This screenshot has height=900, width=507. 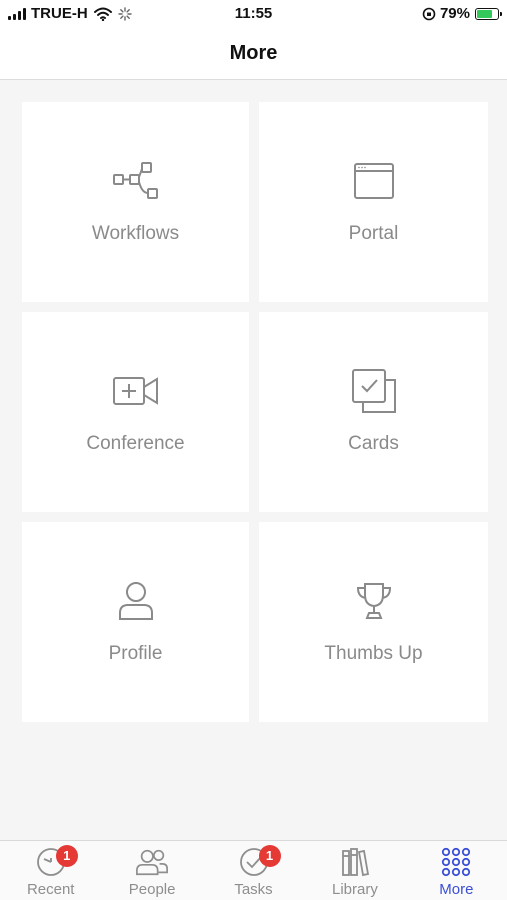 I want to click on battery-fill, so click(x=484, y=13).